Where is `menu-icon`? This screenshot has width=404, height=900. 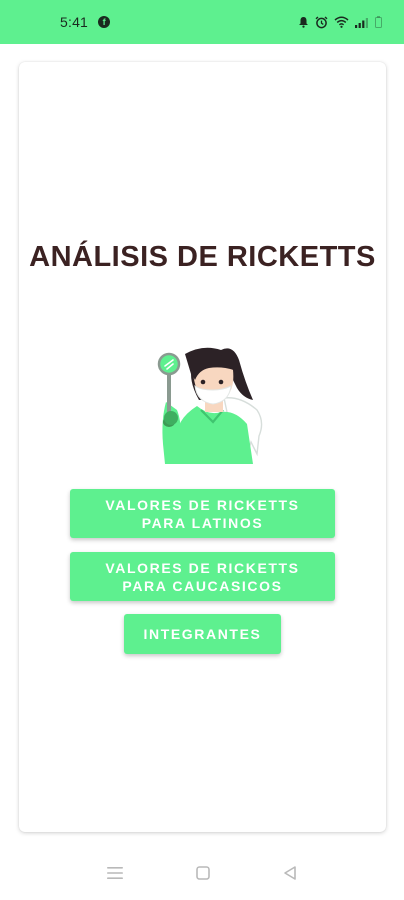 menu-icon is located at coordinates (115, 873).